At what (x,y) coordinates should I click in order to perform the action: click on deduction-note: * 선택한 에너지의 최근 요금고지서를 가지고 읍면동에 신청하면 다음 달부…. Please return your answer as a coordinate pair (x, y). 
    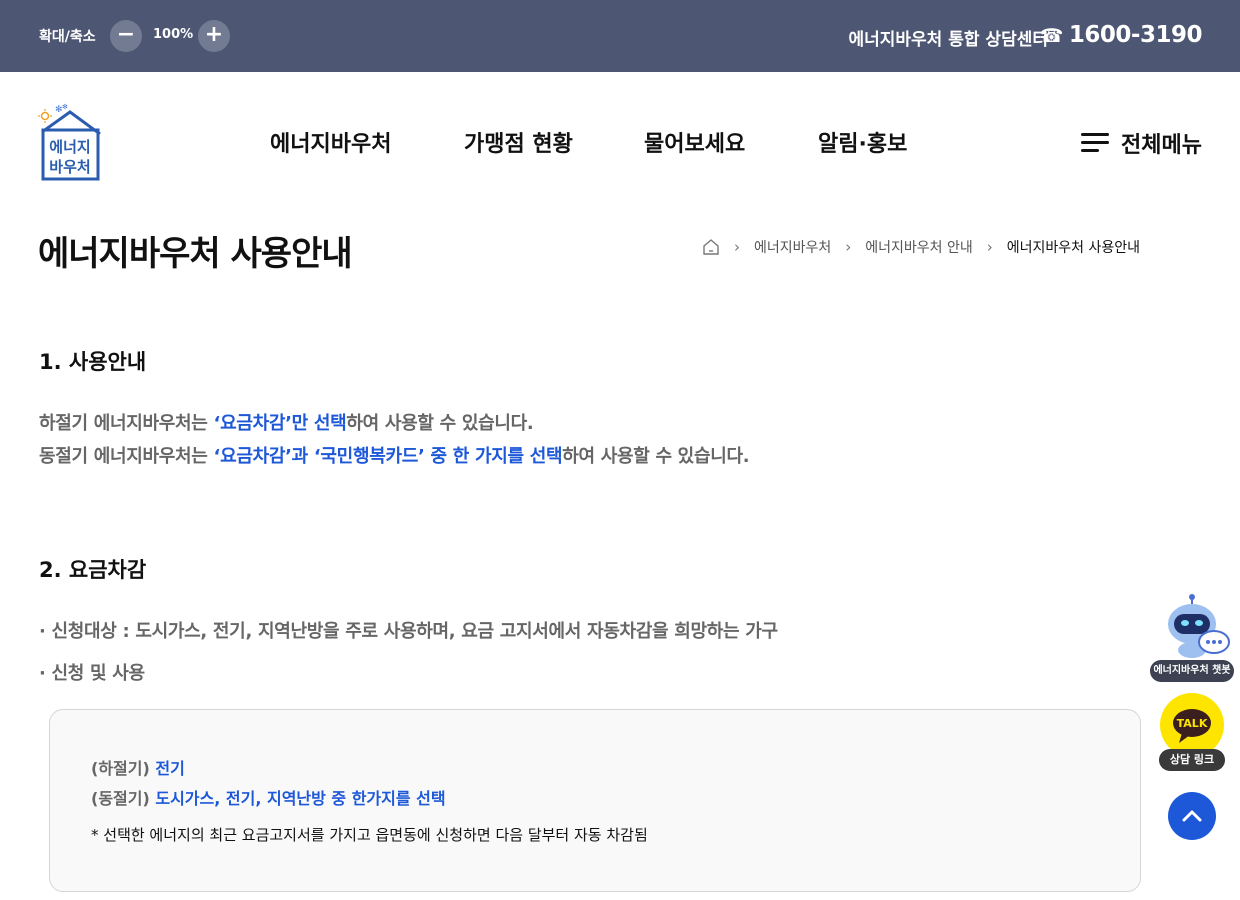
    Looking at the image, I should click on (369, 835).